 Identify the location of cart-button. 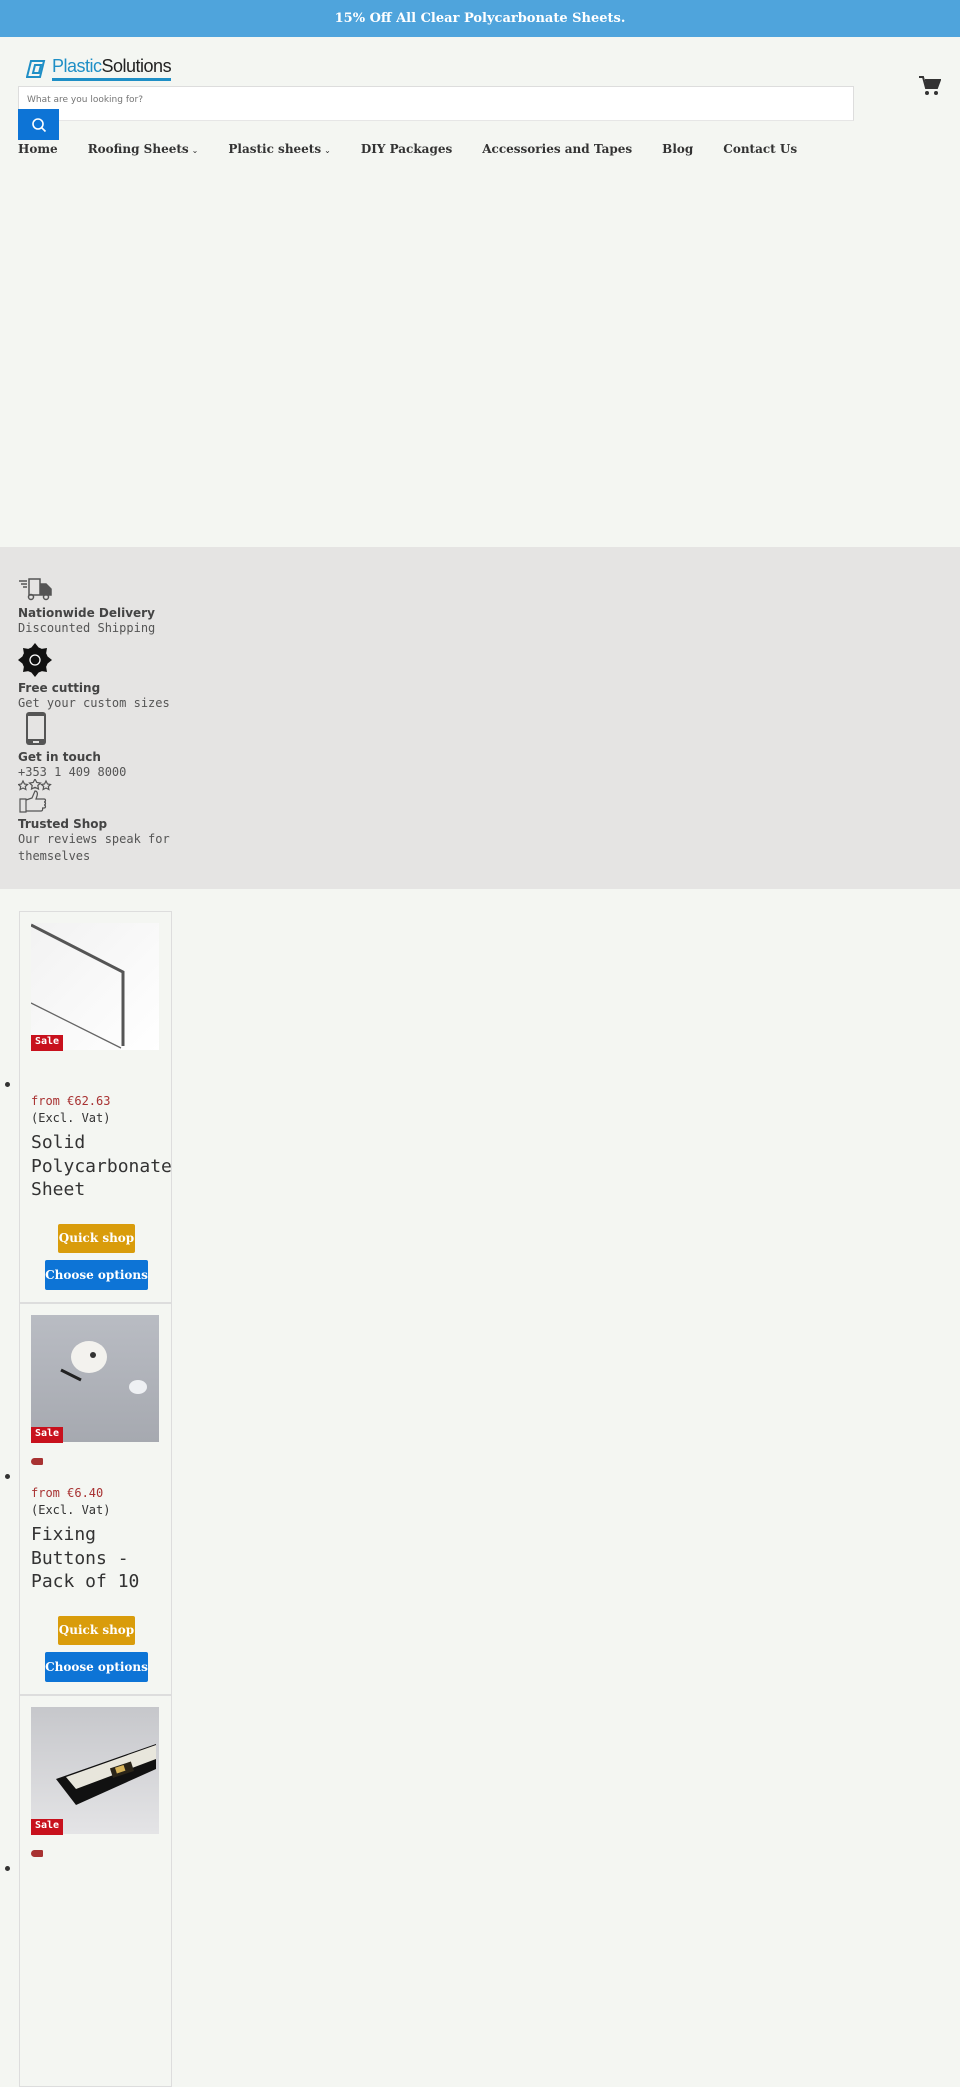
(930, 88).